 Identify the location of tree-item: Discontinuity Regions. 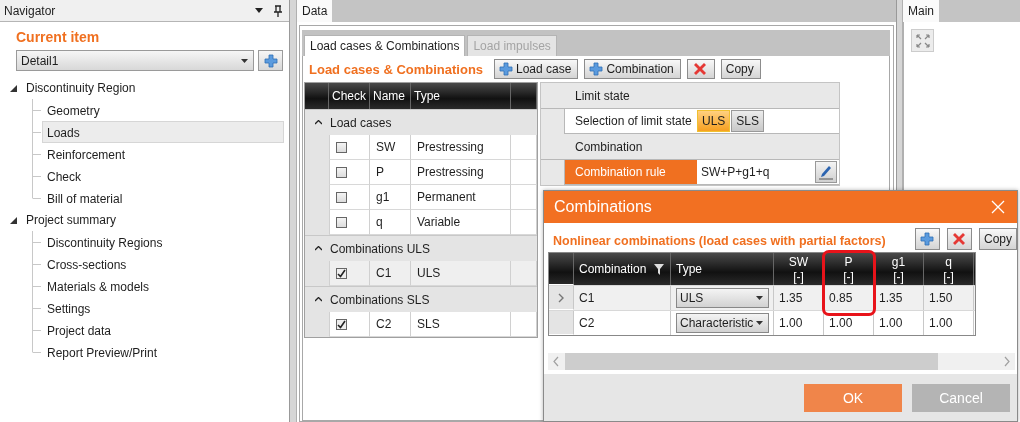
(163, 242).